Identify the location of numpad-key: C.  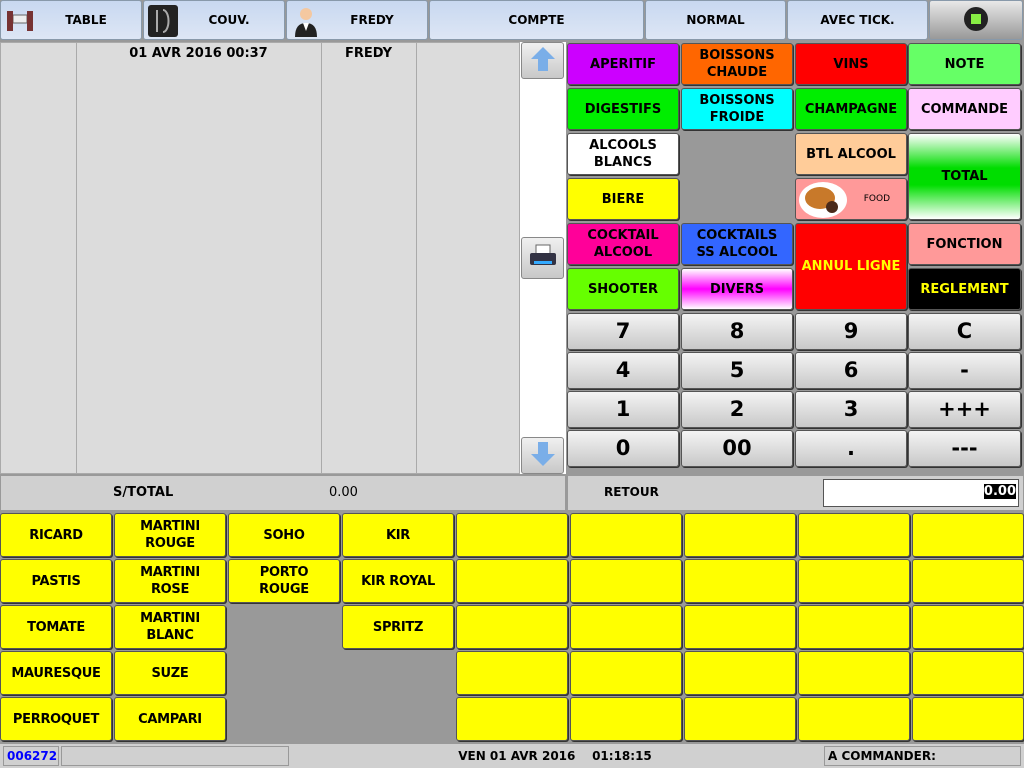
(964, 331).